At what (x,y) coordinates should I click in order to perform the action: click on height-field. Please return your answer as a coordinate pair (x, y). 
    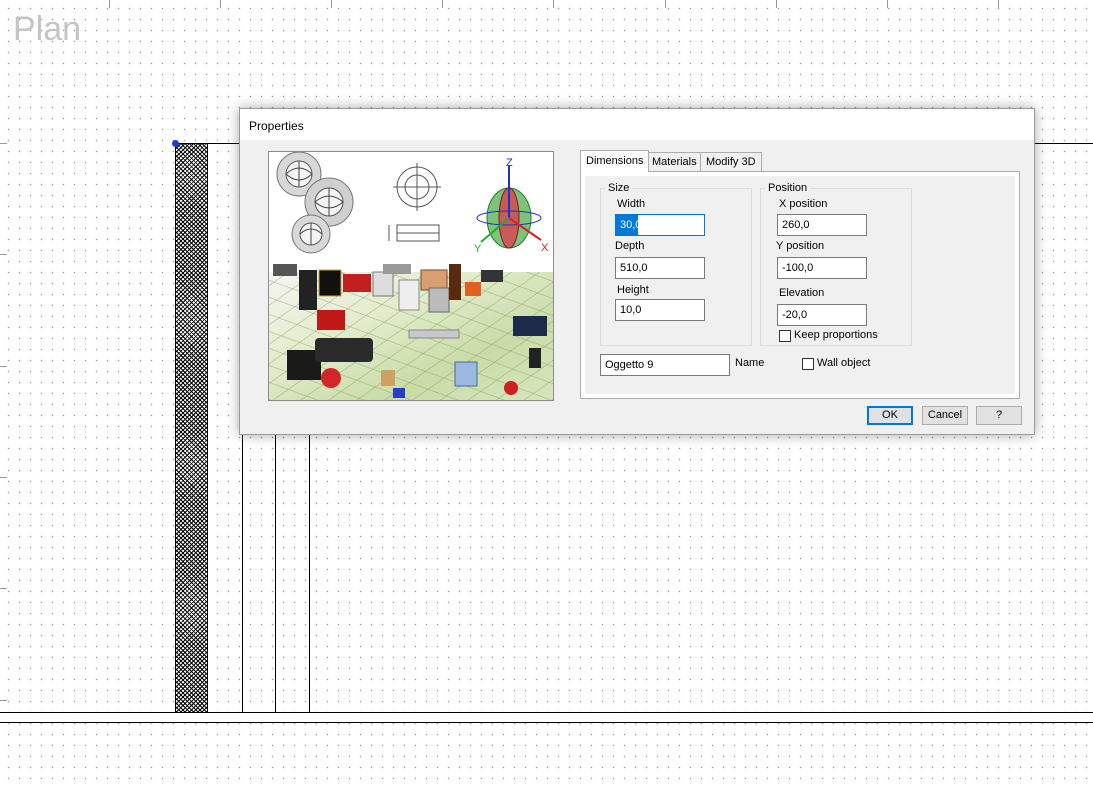
    Looking at the image, I should click on (660, 310).